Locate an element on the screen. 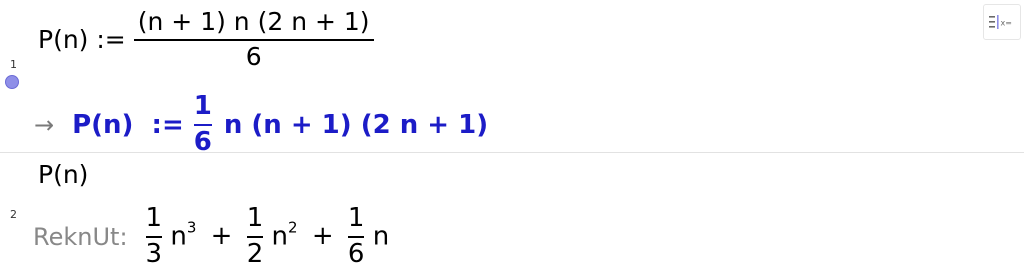  input-lhs: P(n) := is located at coordinates (82, 40).